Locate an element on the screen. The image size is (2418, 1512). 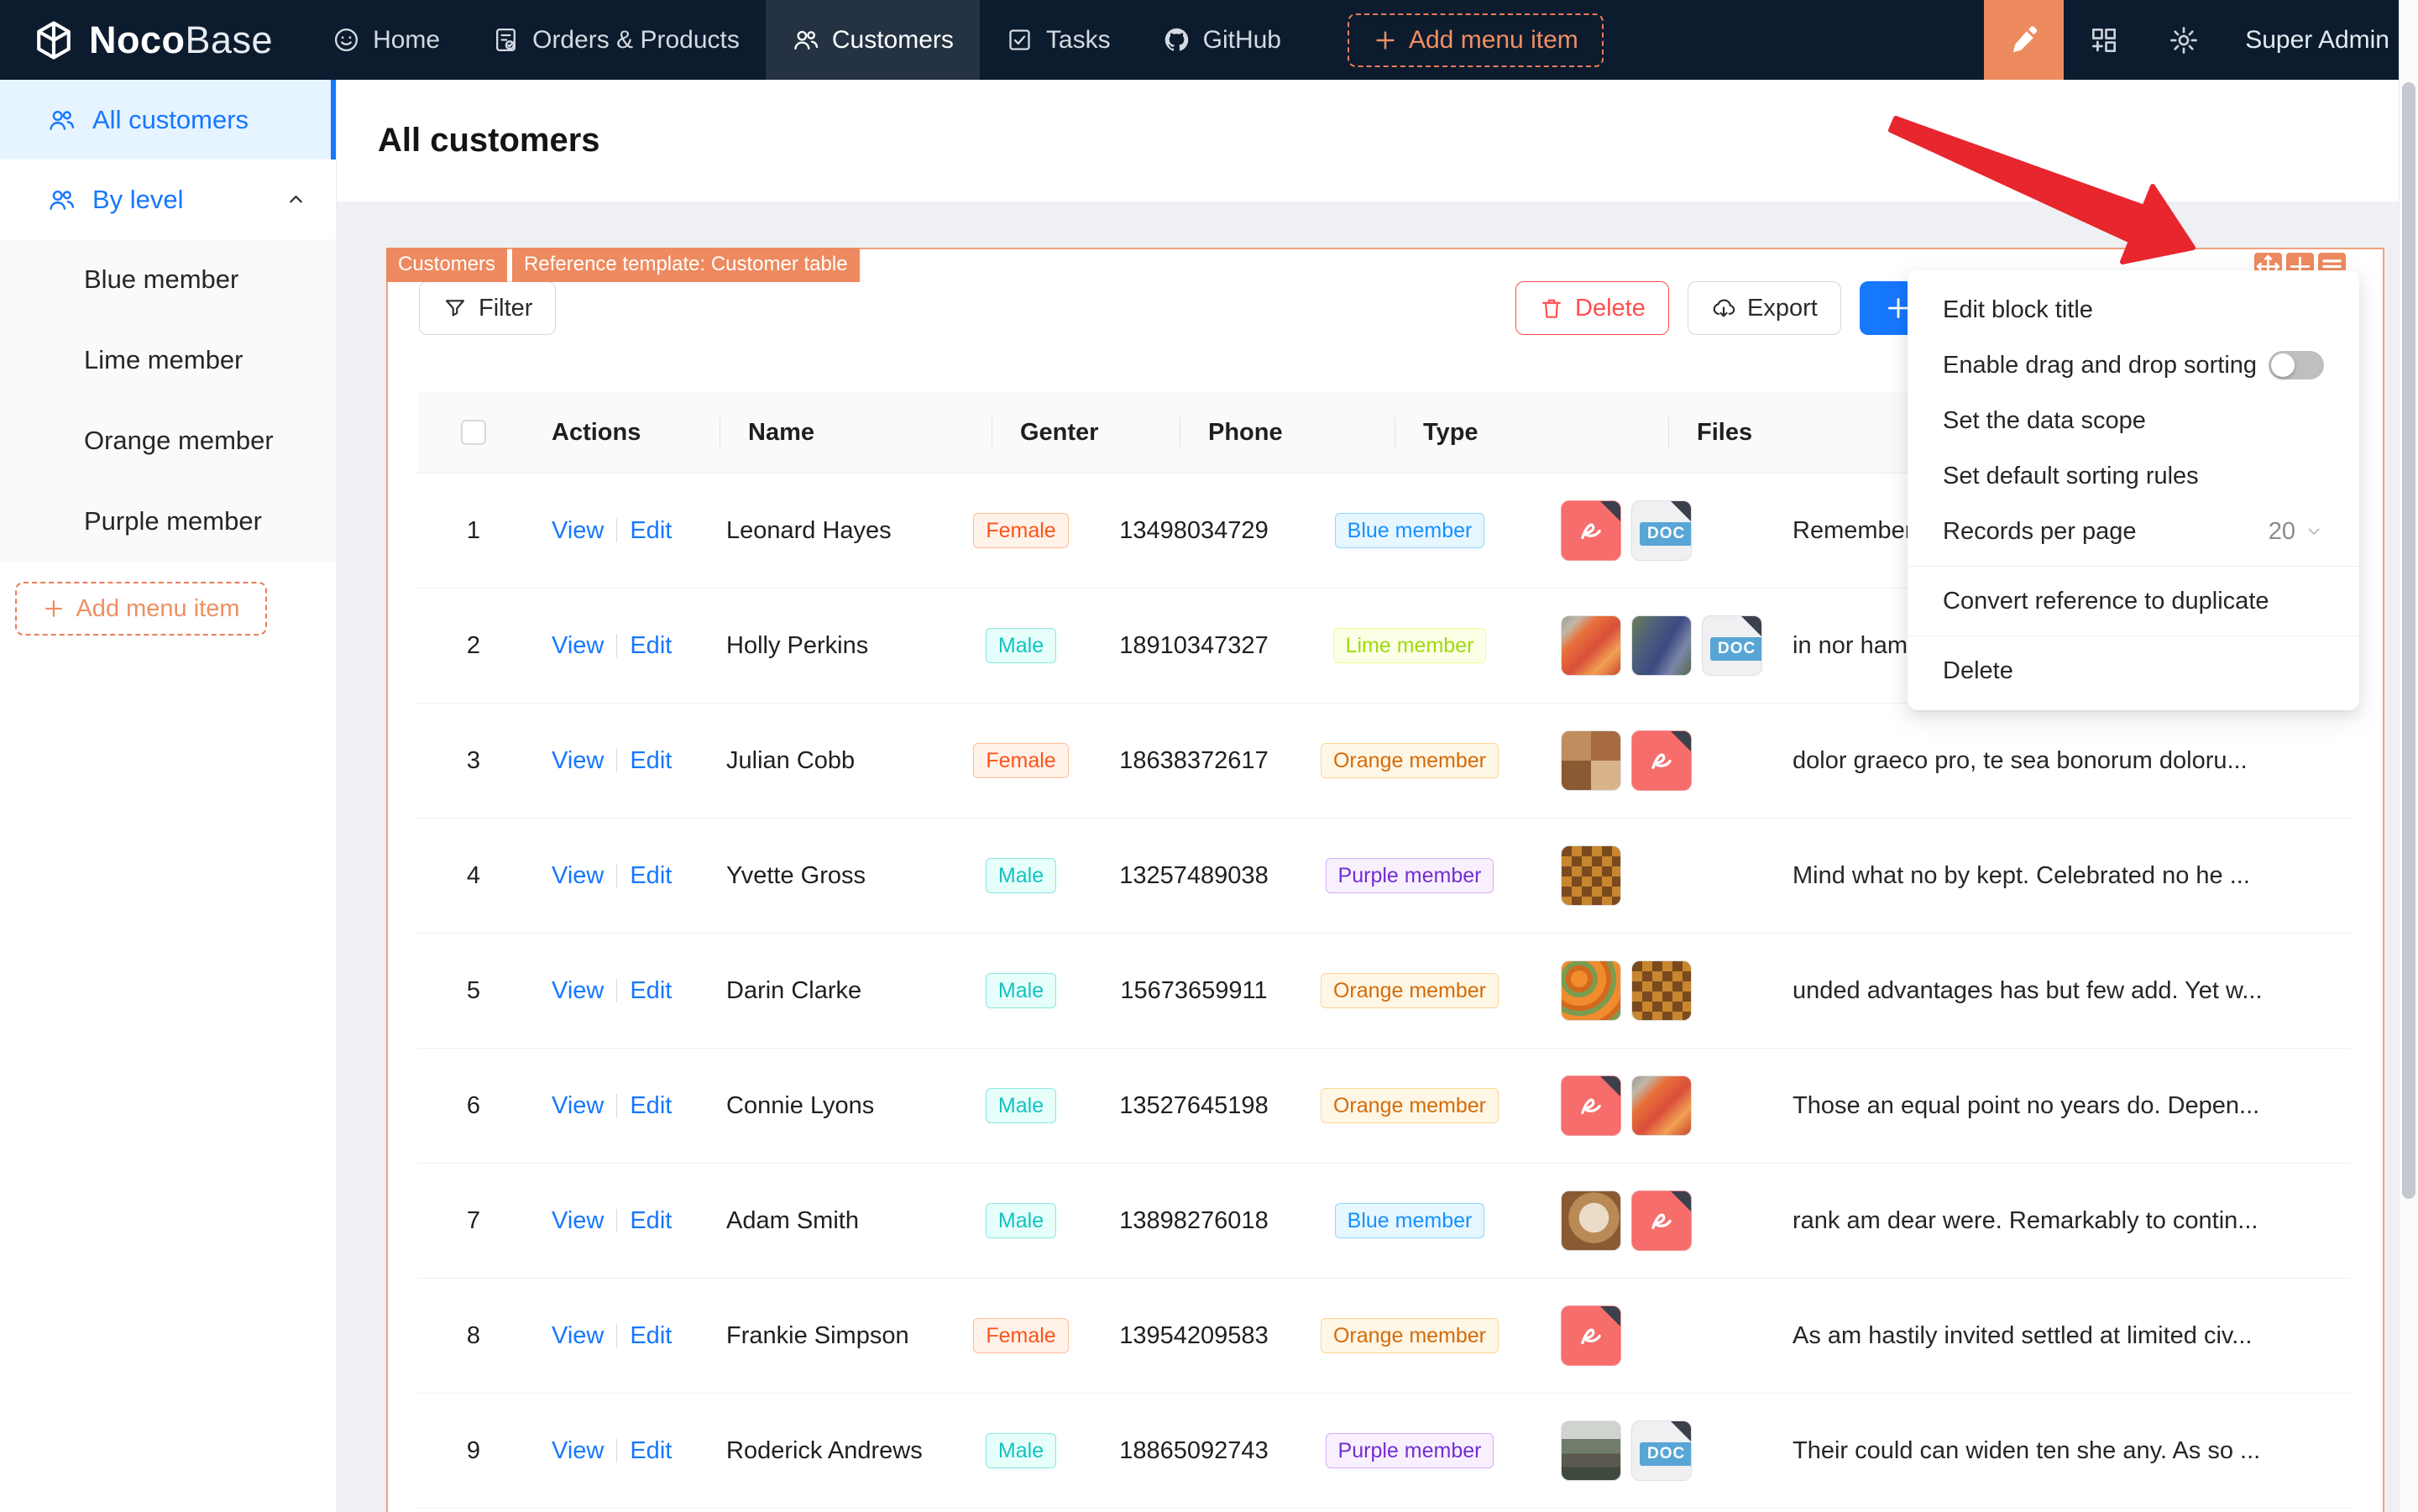
smile-icon is located at coordinates (346, 40).